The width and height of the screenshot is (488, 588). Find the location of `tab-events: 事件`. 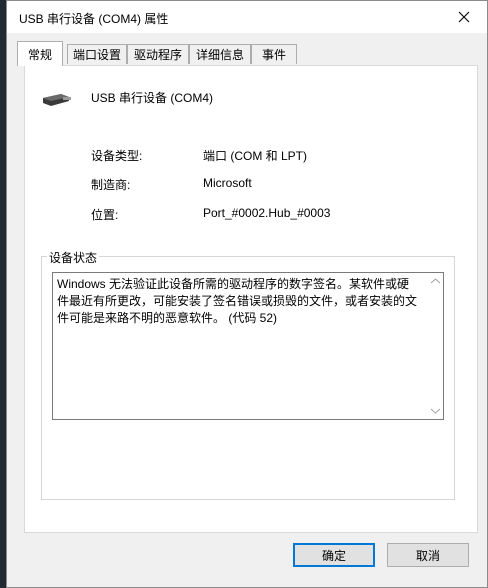

tab-events: 事件 is located at coordinates (274, 54).